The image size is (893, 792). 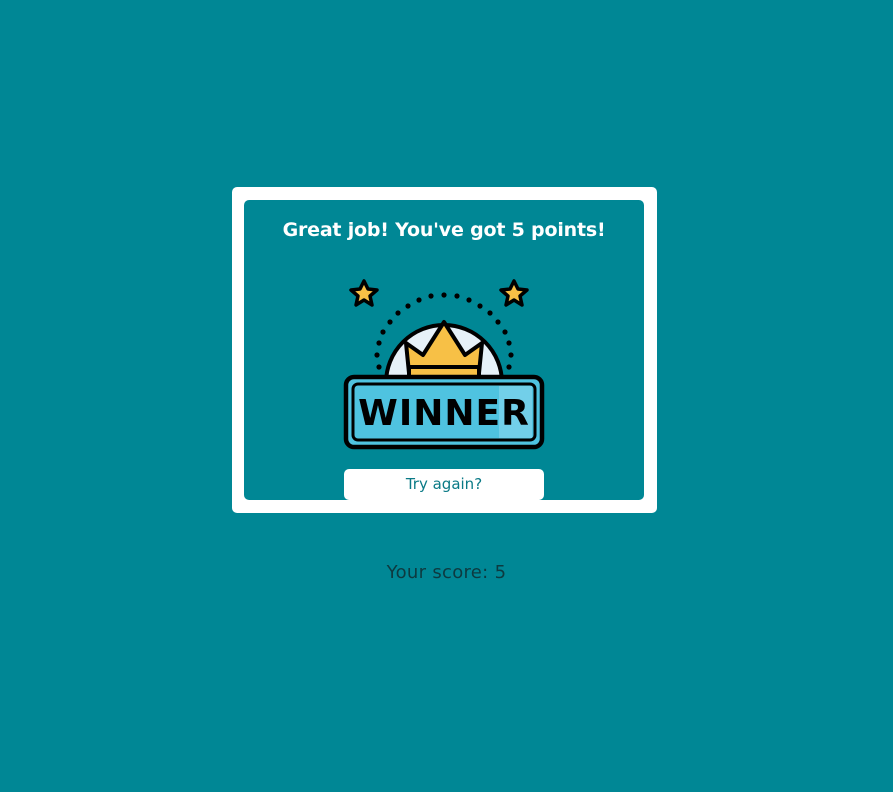 What do you see at coordinates (444, 413) in the screenshot?
I see `winner-text: WINNER` at bounding box center [444, 413].